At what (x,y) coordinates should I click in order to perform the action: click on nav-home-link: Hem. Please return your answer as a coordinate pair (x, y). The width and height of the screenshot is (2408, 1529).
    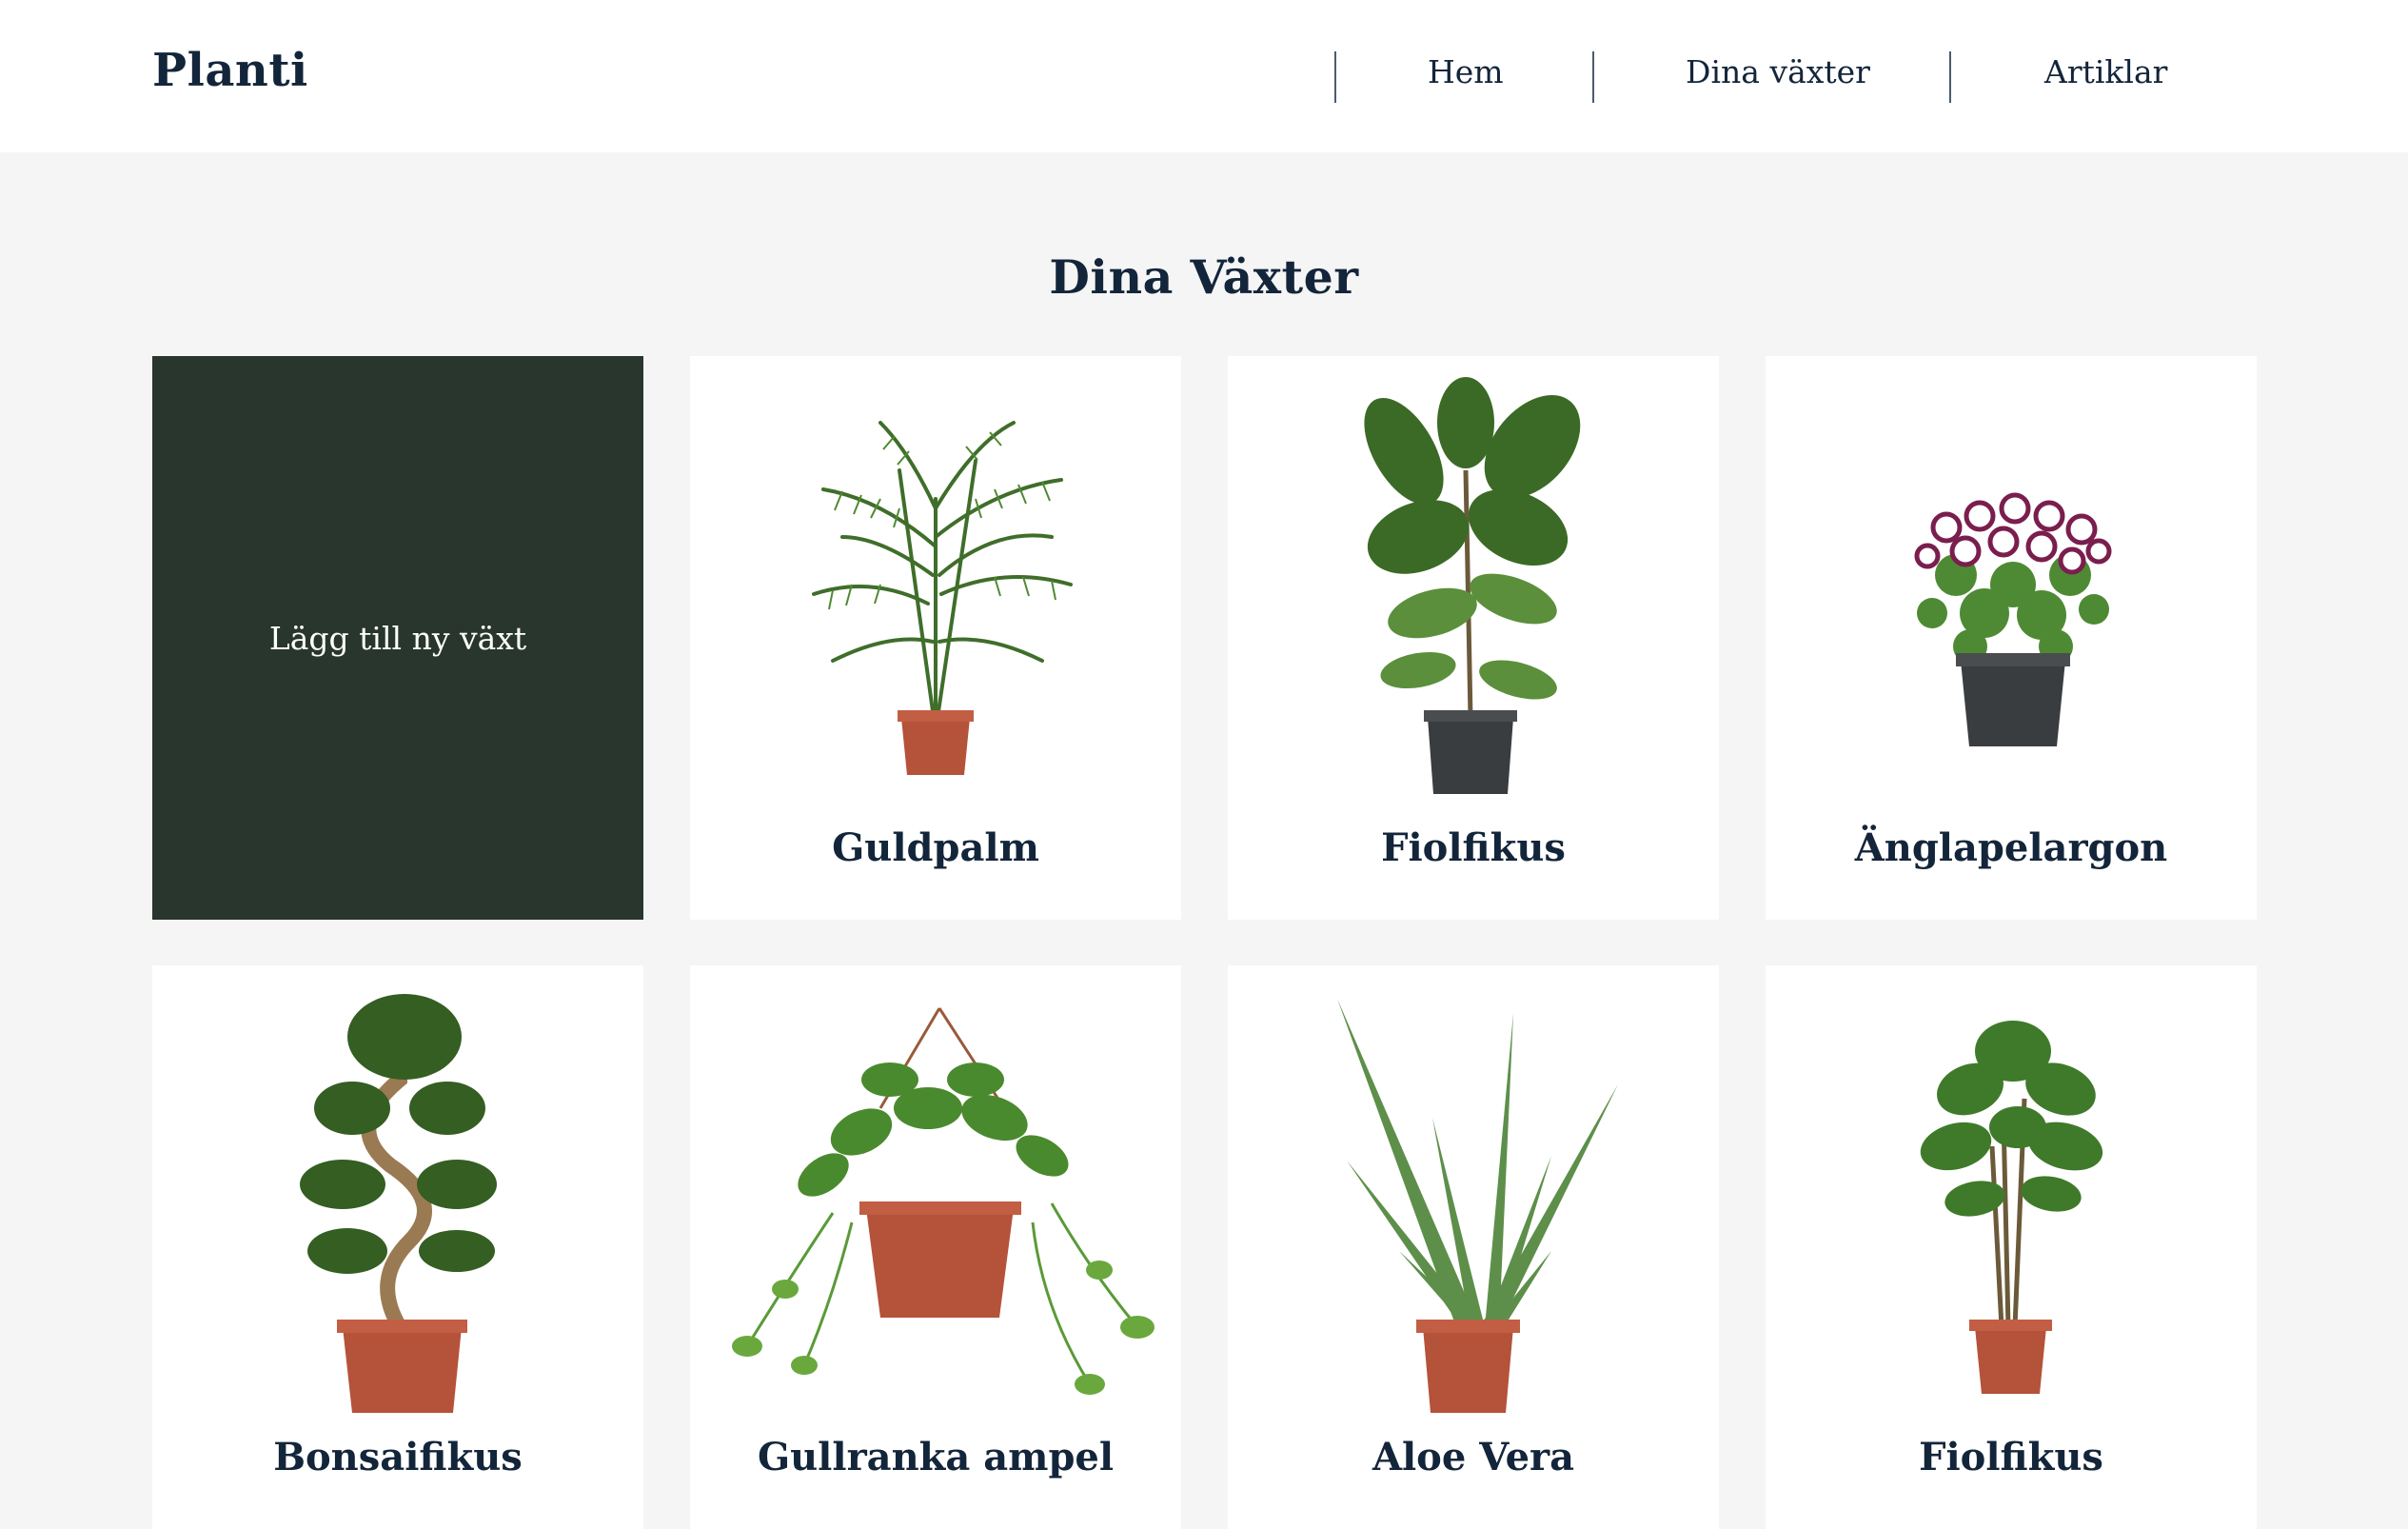
    Looking at the image, I should click on (1466, 71).